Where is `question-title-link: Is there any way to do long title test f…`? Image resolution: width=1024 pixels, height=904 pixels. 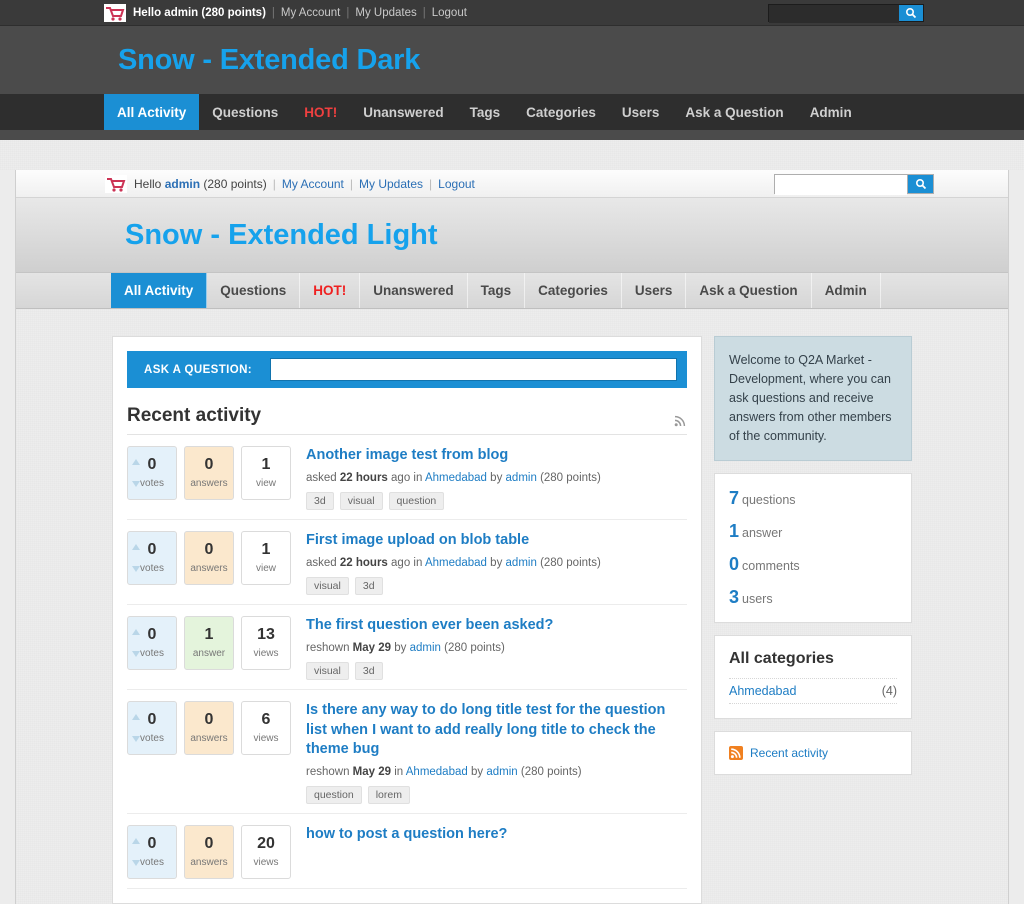 question-title-link: Is there any way to do long title test f… is located at coordinates (496, 729).